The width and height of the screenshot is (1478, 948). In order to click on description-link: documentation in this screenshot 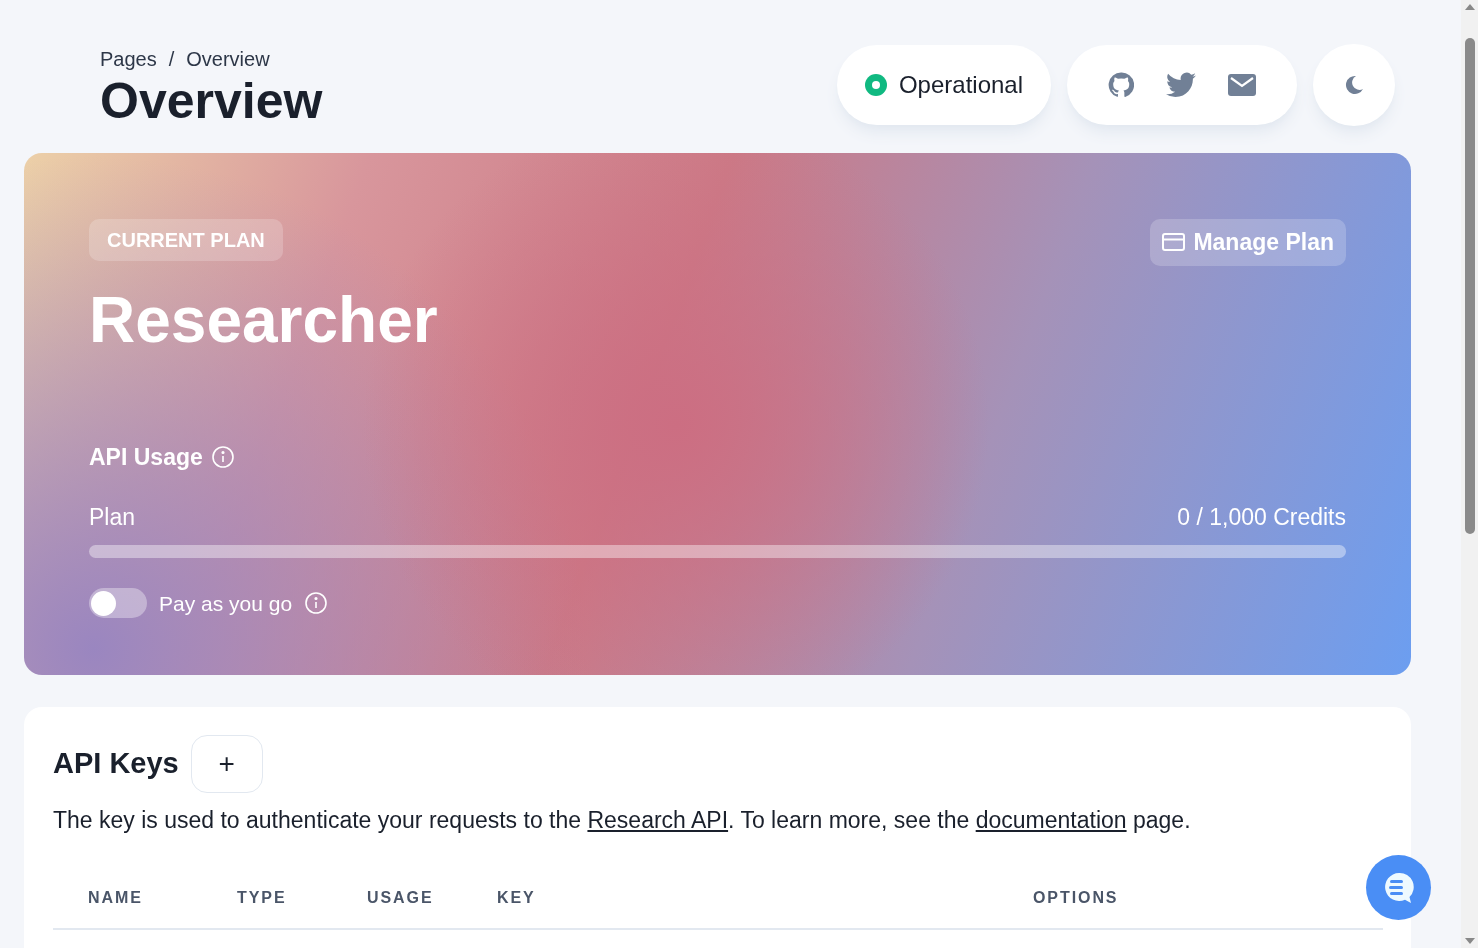, I will do `click(1051, 820)`.